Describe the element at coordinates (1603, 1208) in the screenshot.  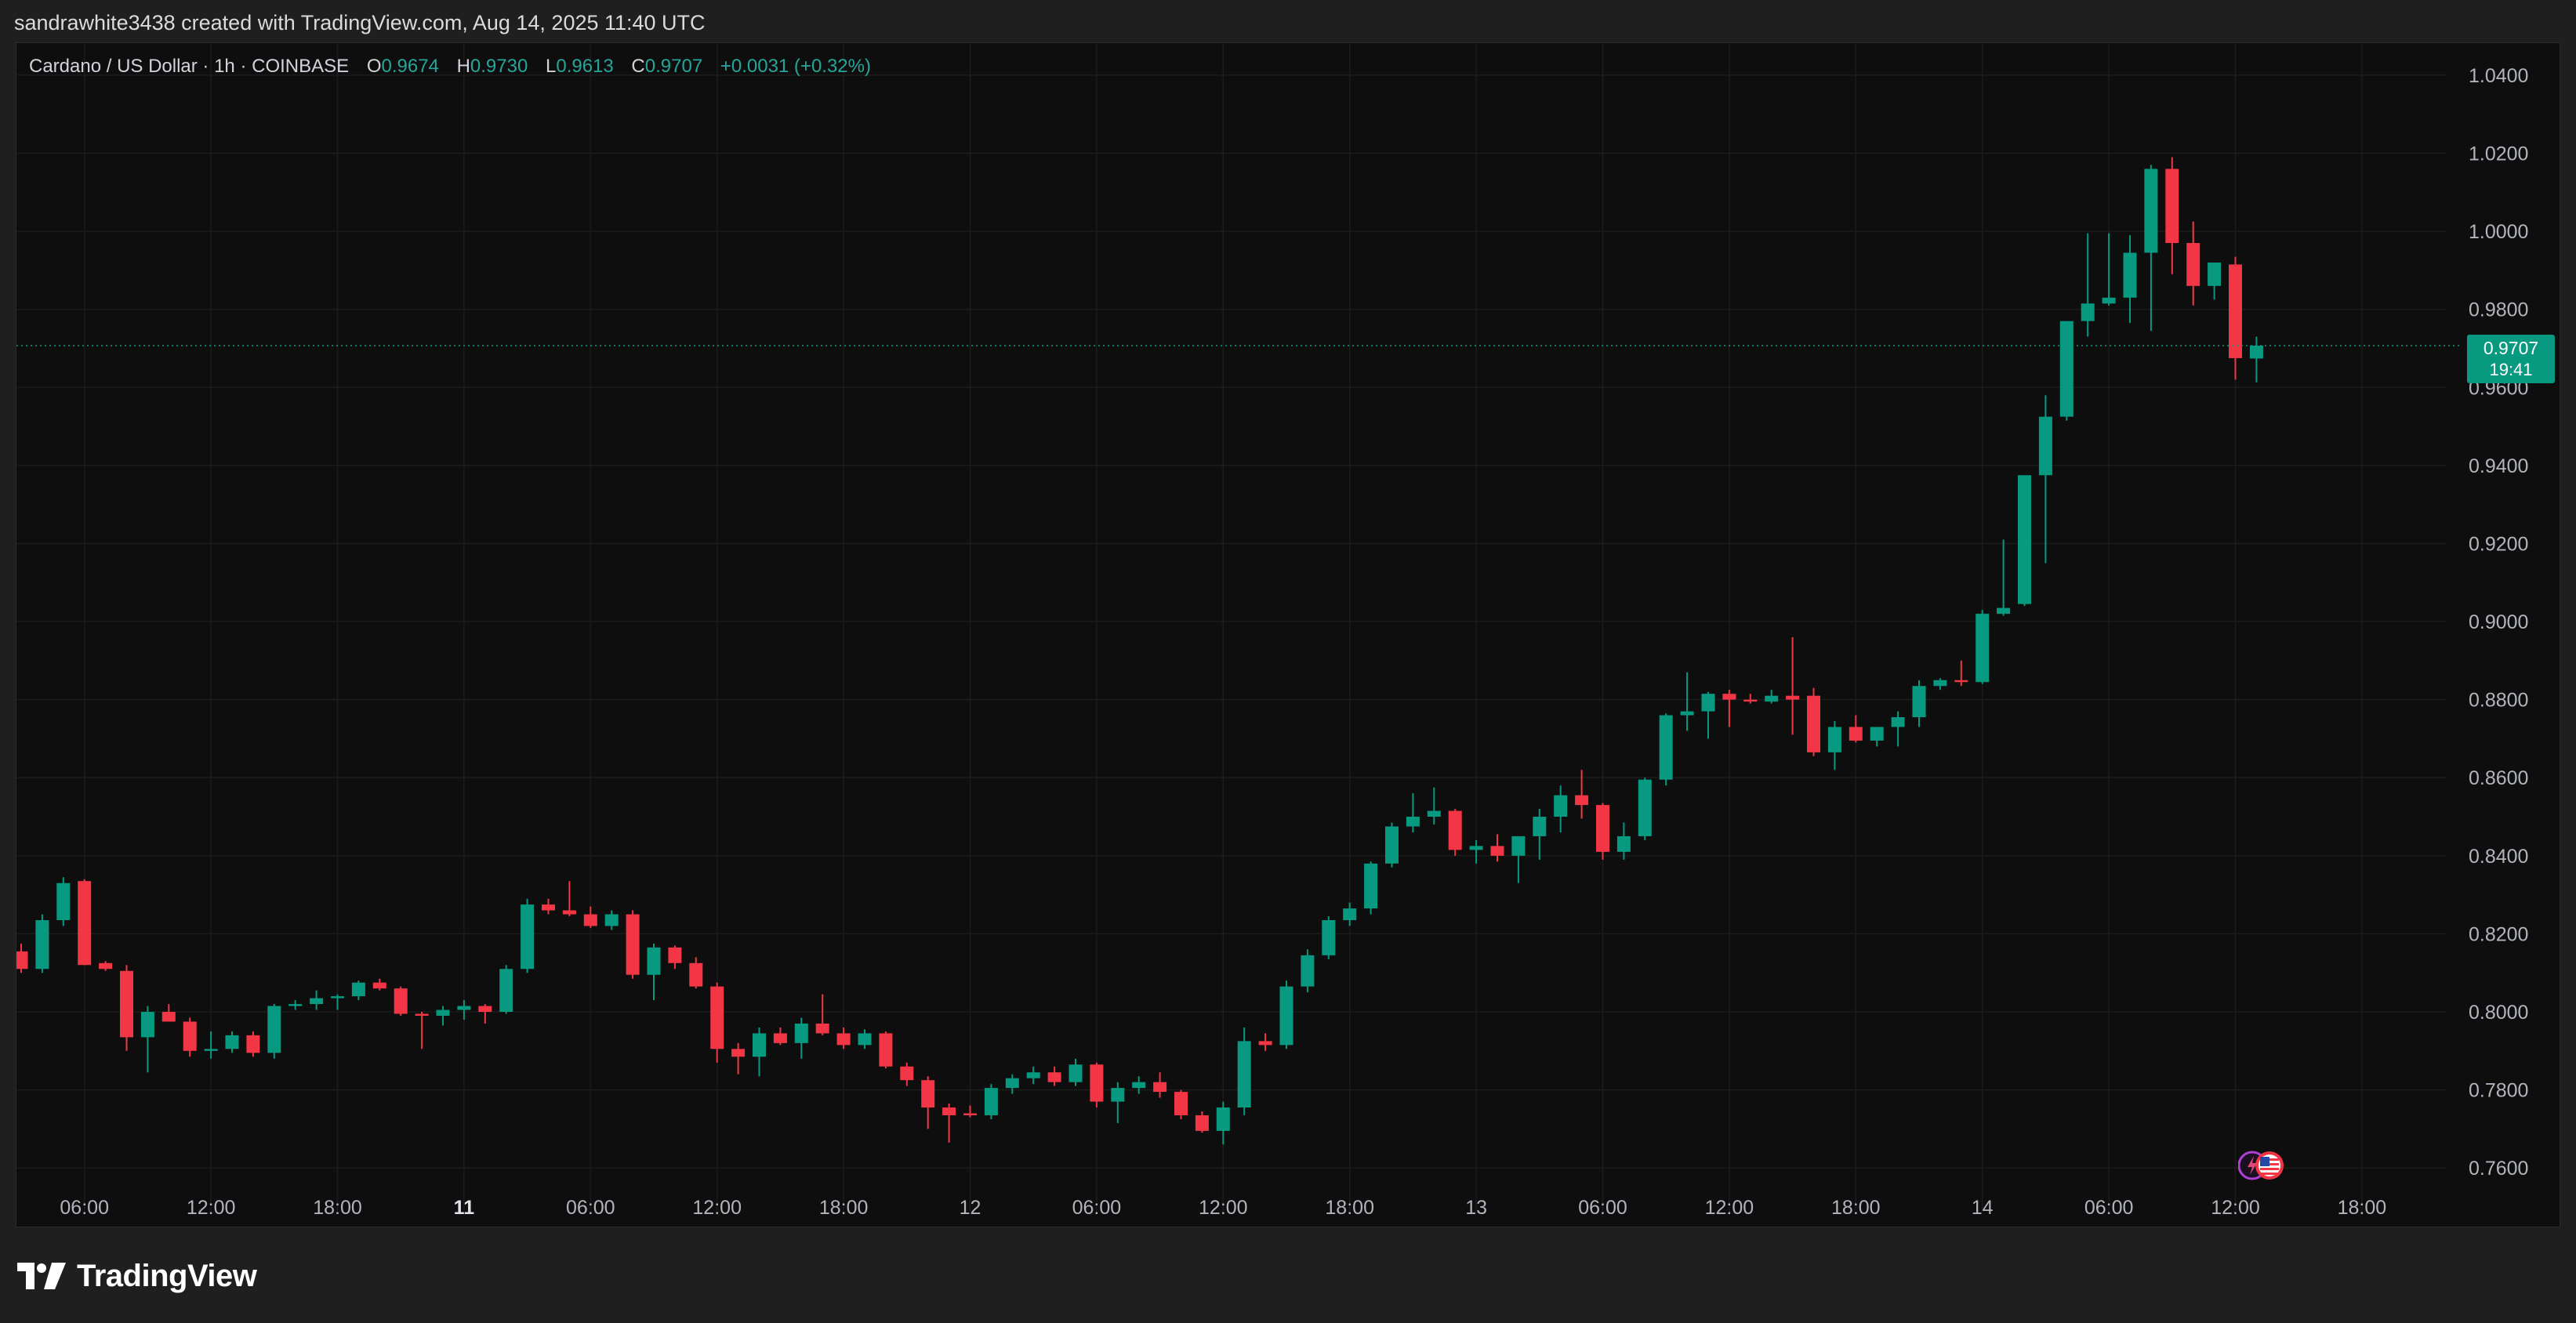
I see `time-tick-label: 06:00` at that location.